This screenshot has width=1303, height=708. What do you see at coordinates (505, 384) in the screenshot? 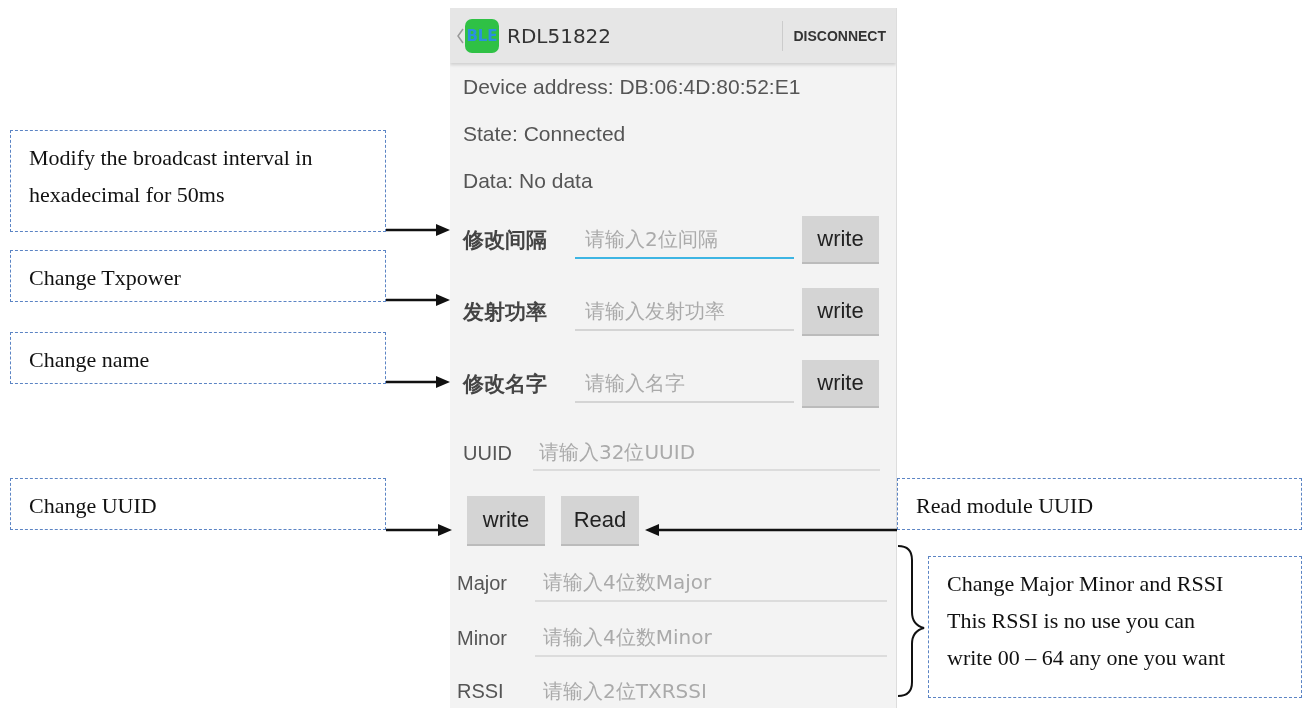
I see `field-label: 修改名字` at bounding box center [505, 384].